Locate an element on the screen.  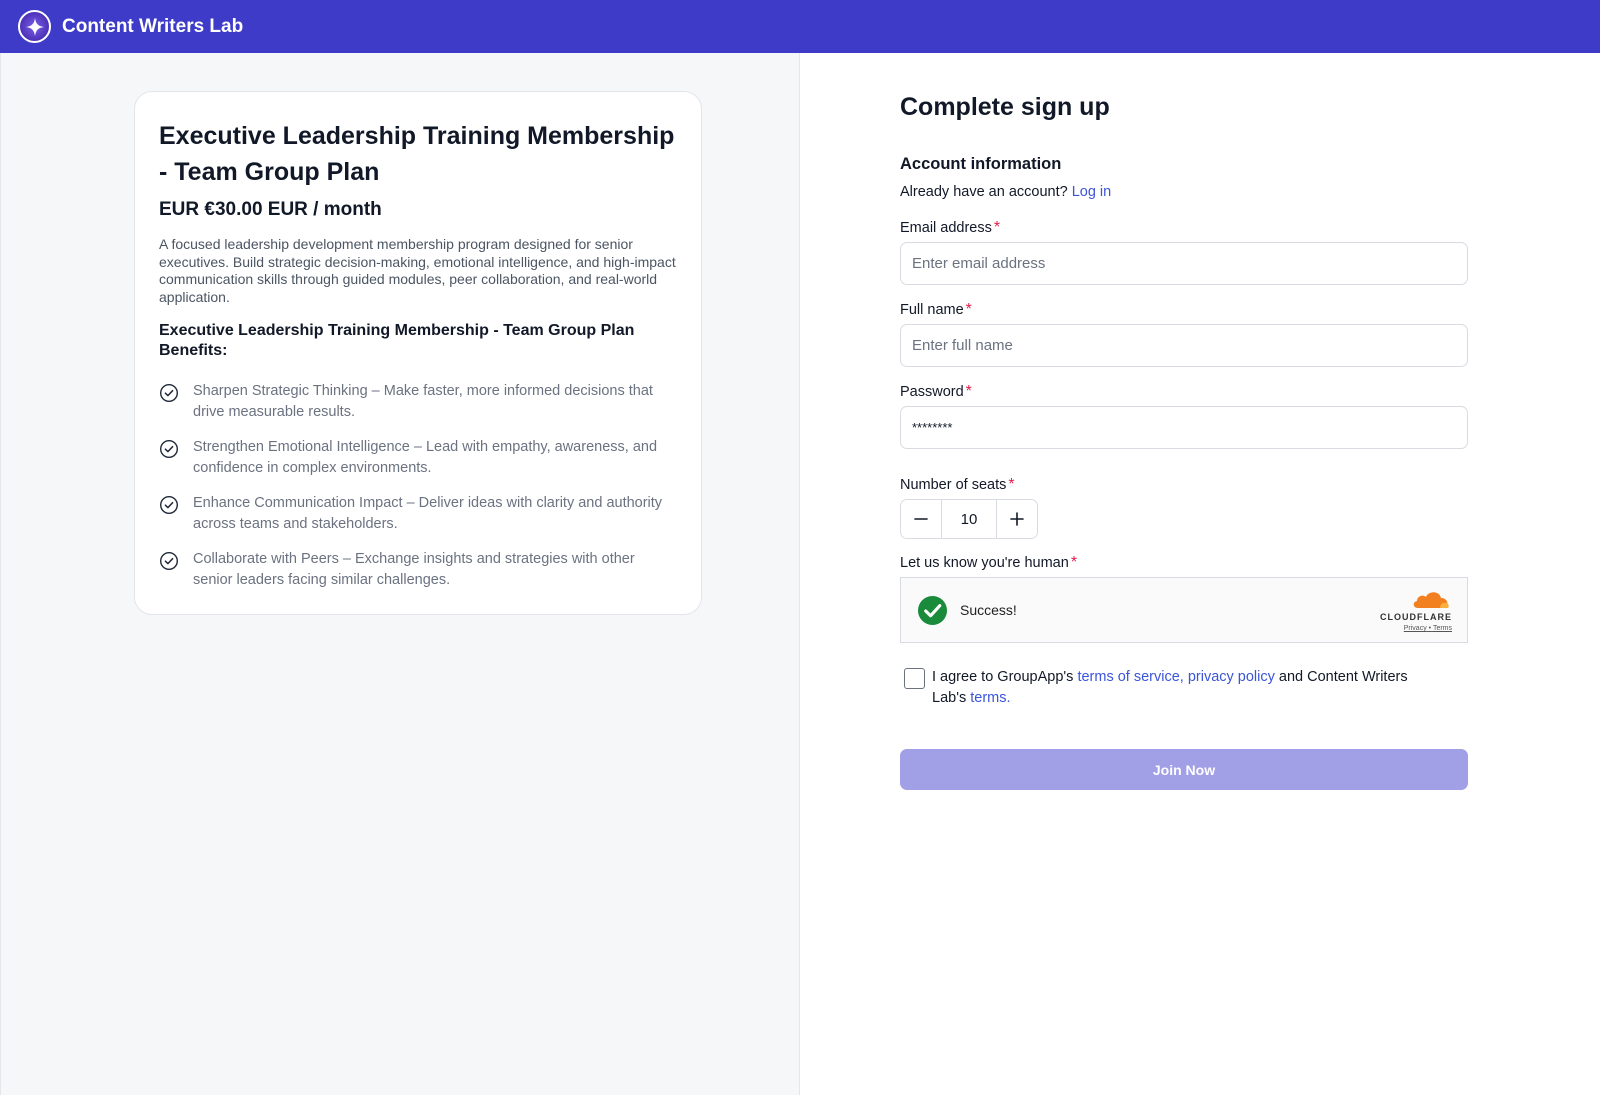
cloudflare-badge: CLOUDFLARE Privacy • Terms is located at coordinates (1414, 610).